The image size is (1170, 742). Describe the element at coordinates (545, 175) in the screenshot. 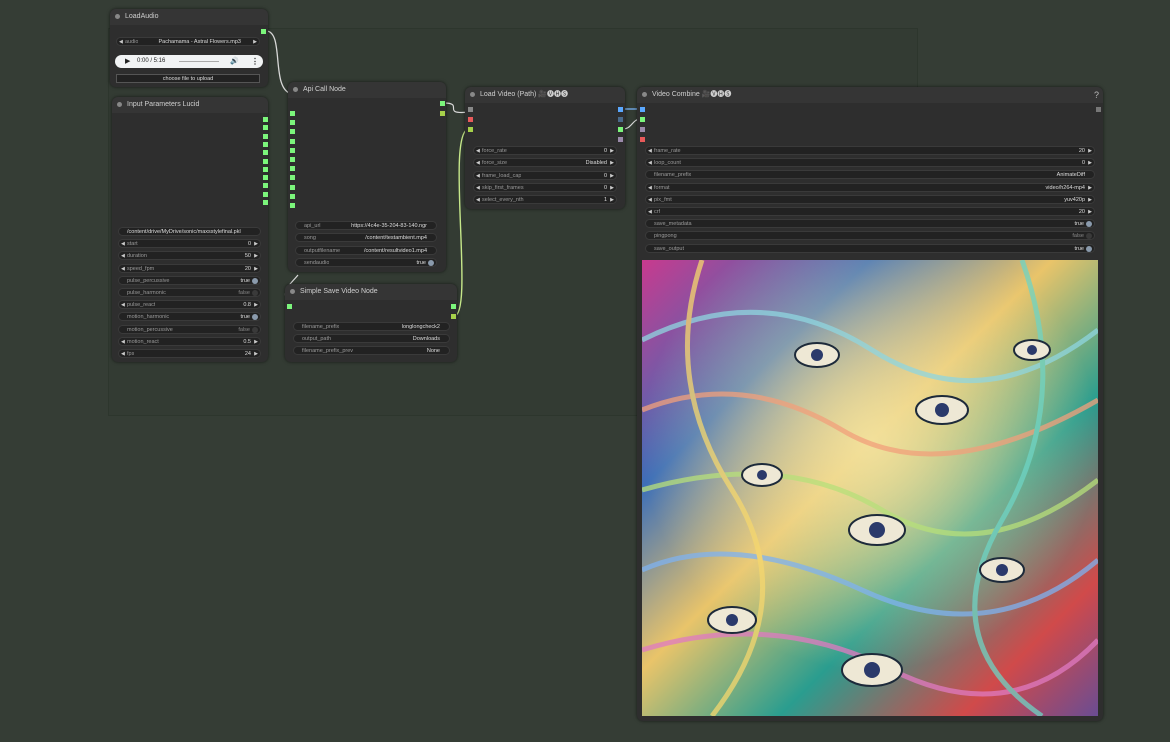

I see `load-video-frame-load-cap-widget: ◀ ▶ frame_load_cap 0` at that location.